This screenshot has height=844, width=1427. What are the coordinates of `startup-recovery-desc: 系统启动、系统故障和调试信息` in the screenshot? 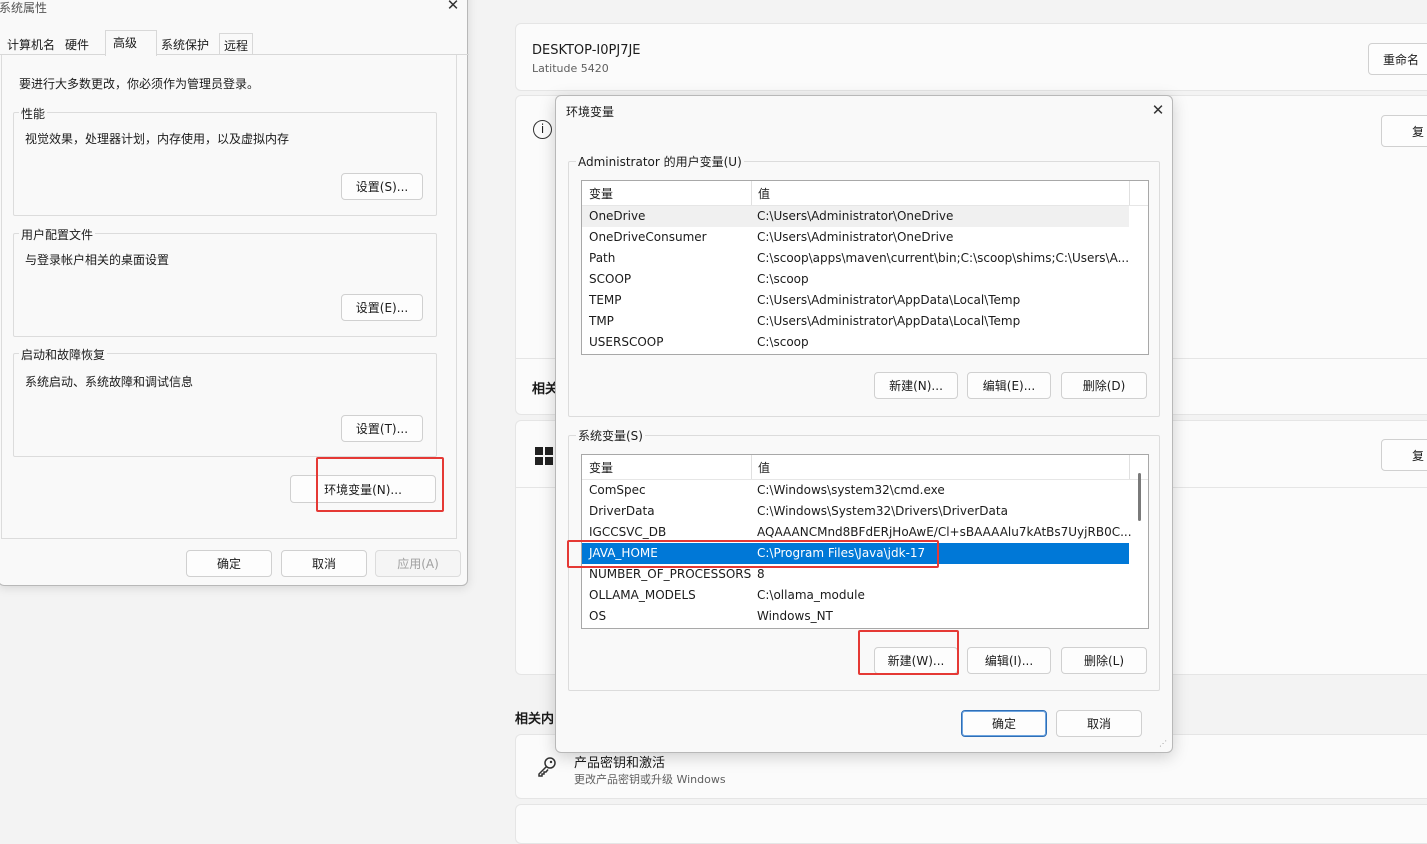 It's located at (109, 382).